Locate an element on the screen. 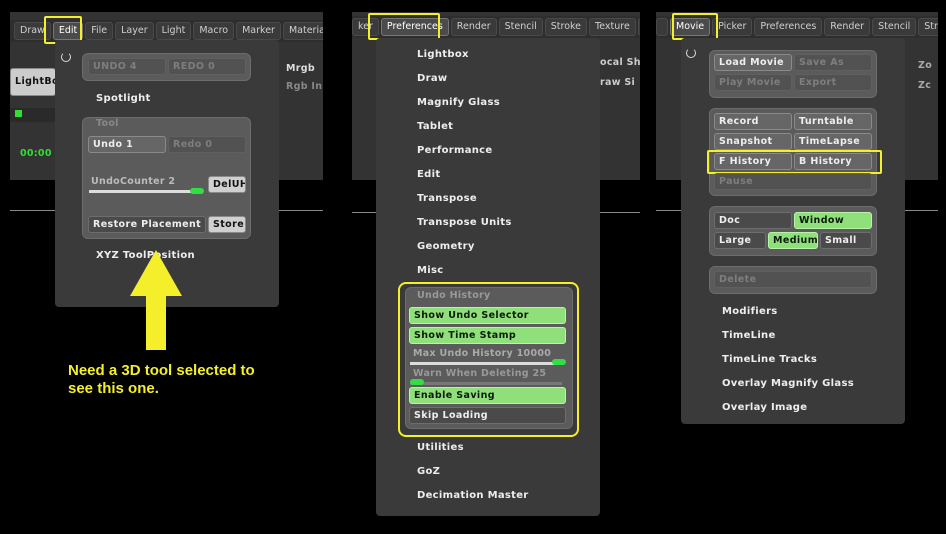 The image size is (946, 534). zoom-label: Zo is located at coordinates (925, 65).